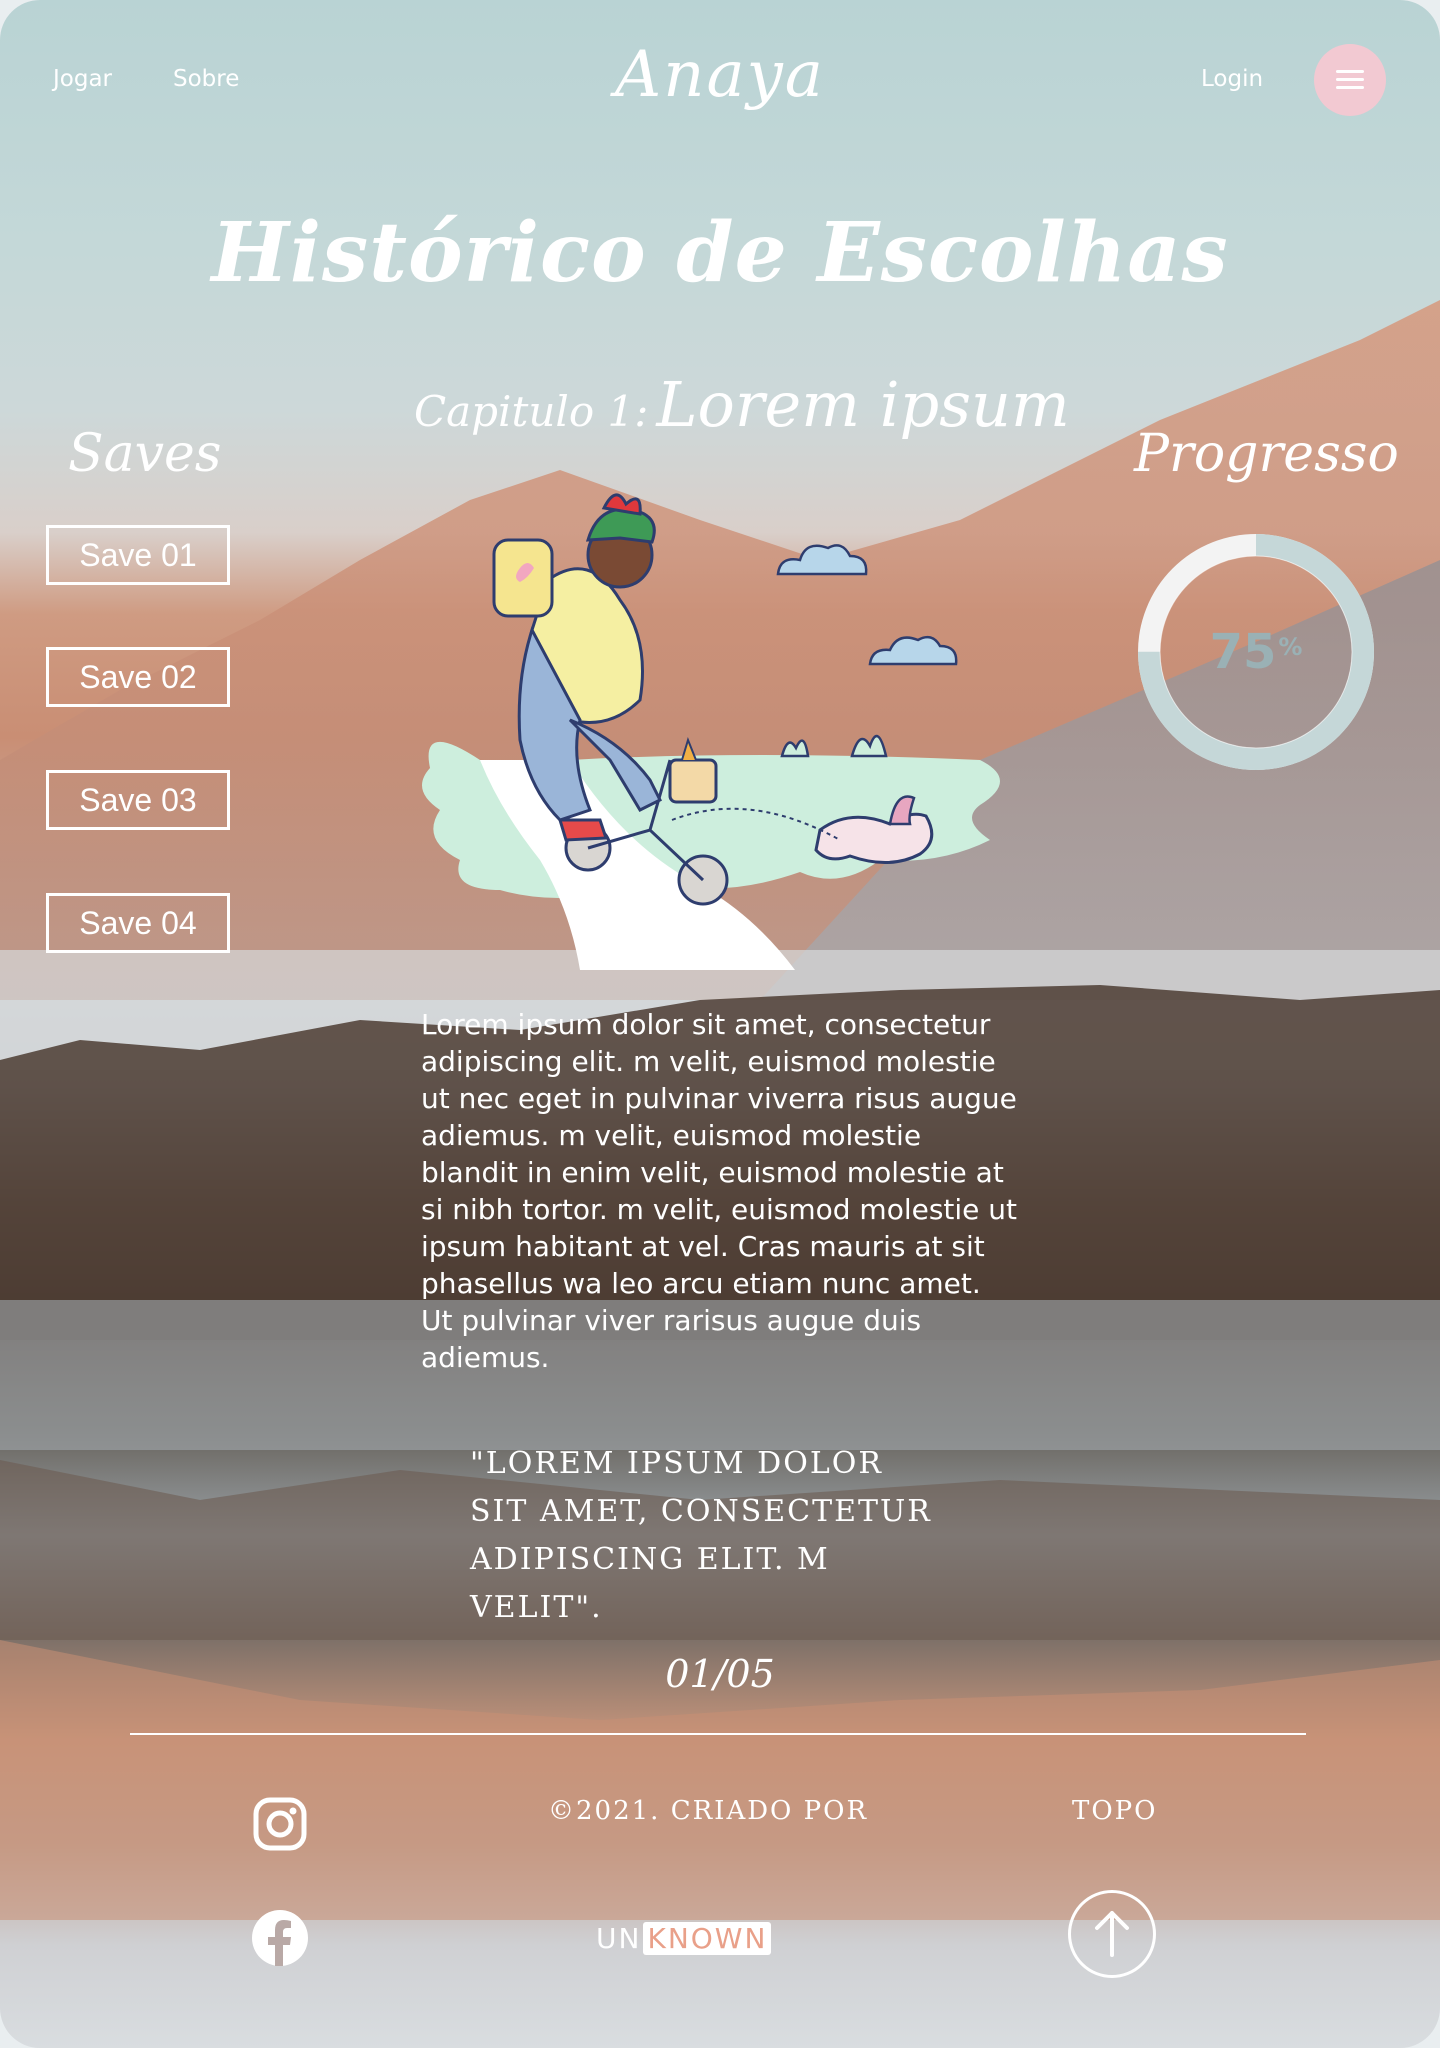 The width and height of the screenshot is (1440, 2048). Describe the element at coordinates (1114, 1811) in the screenshot. I see `footer-top-label: Topo` at that location.